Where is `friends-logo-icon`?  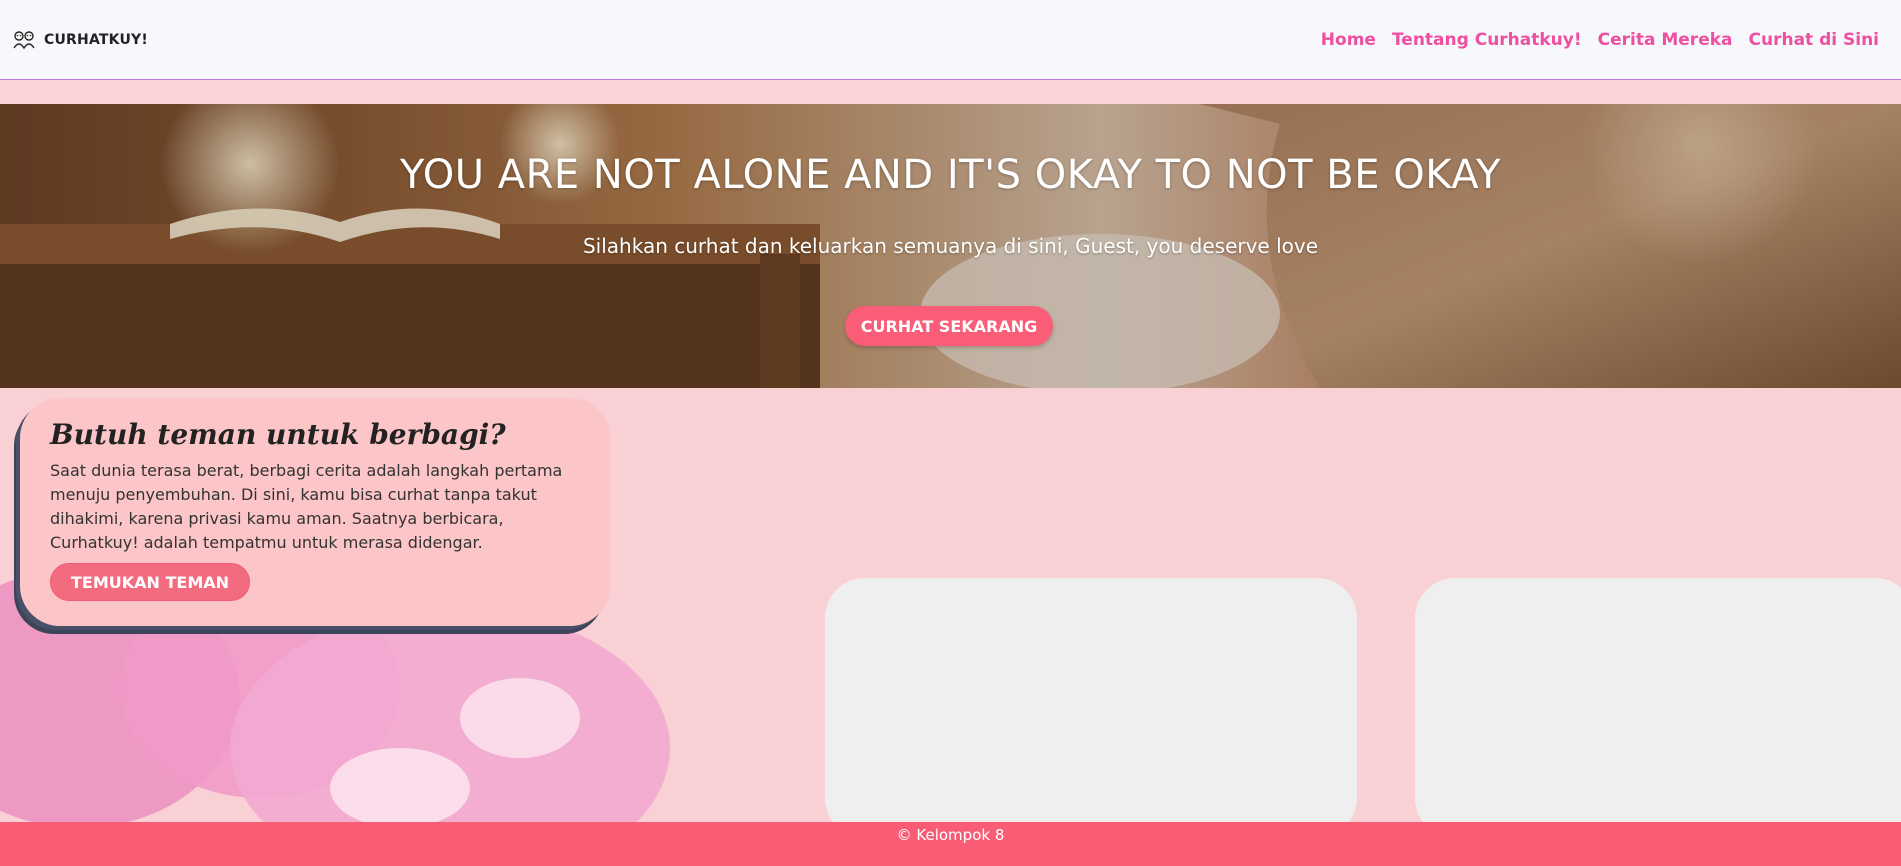 friends-logo-icon is located at coordinates (24, 39).